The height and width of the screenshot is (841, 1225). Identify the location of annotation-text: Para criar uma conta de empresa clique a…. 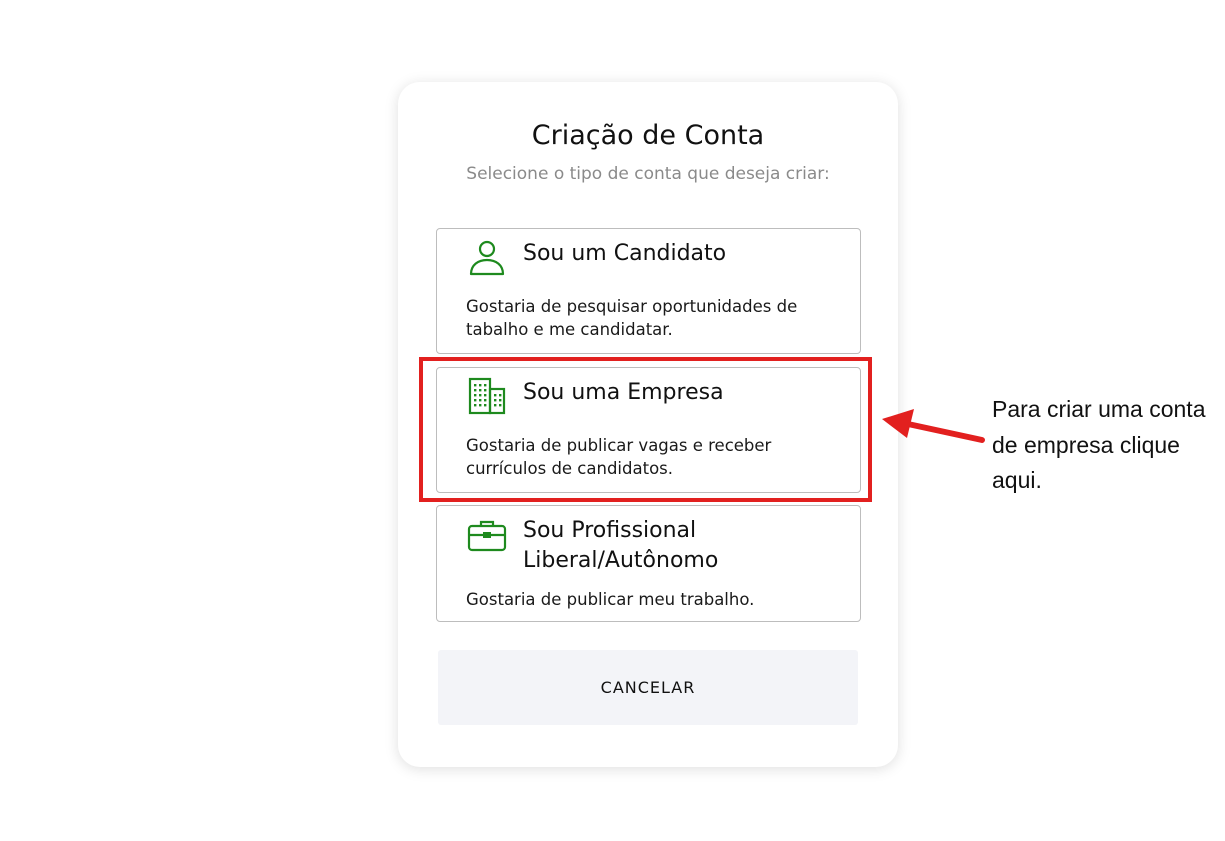
(1099, 444).